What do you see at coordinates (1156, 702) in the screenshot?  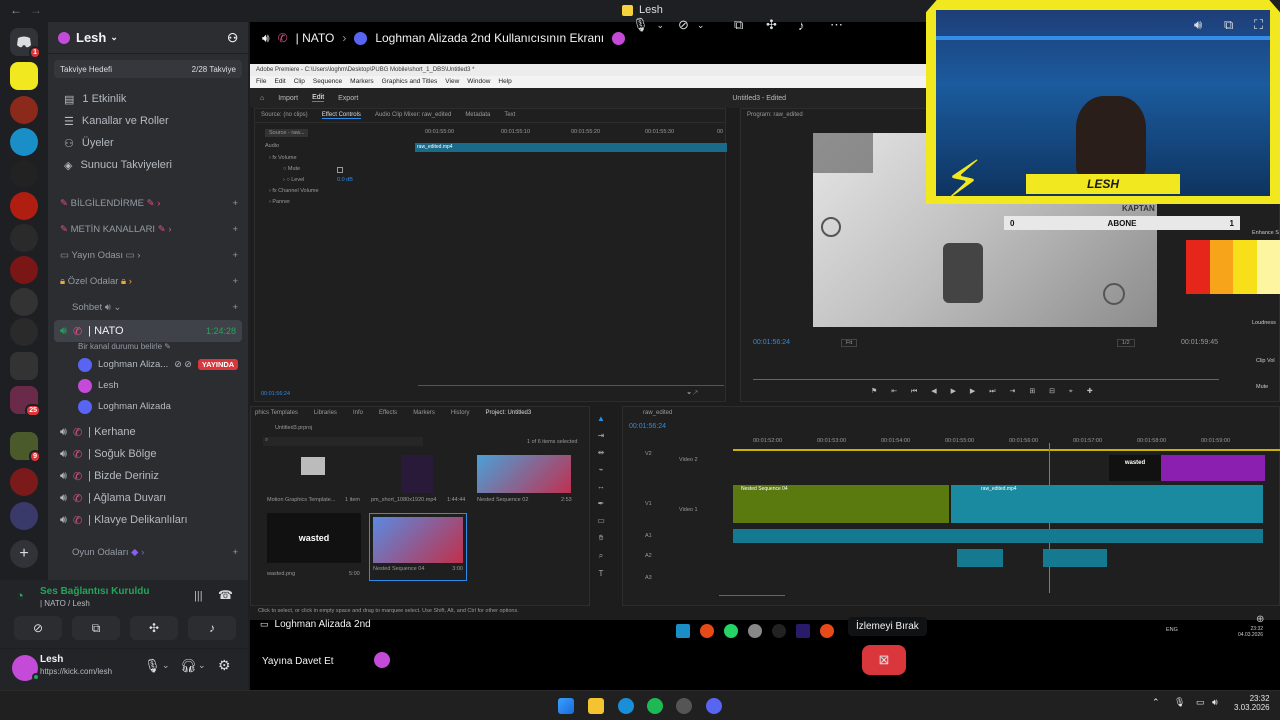 I see `tray-chevron-icon: ⌃` at bounding box center [1156, 702].